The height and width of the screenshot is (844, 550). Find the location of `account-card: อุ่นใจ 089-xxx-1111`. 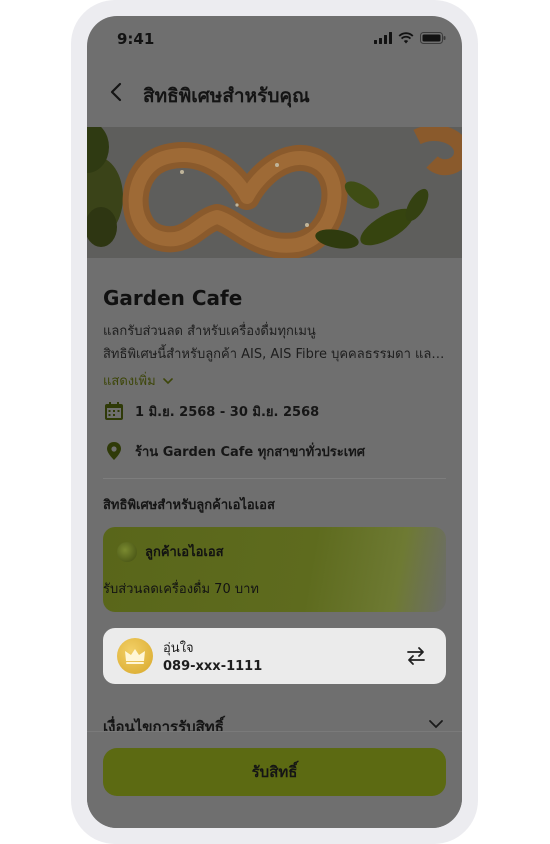

account-card: อุ่นใจ 089-xxx-1111 is located at coordinates (274, 656).